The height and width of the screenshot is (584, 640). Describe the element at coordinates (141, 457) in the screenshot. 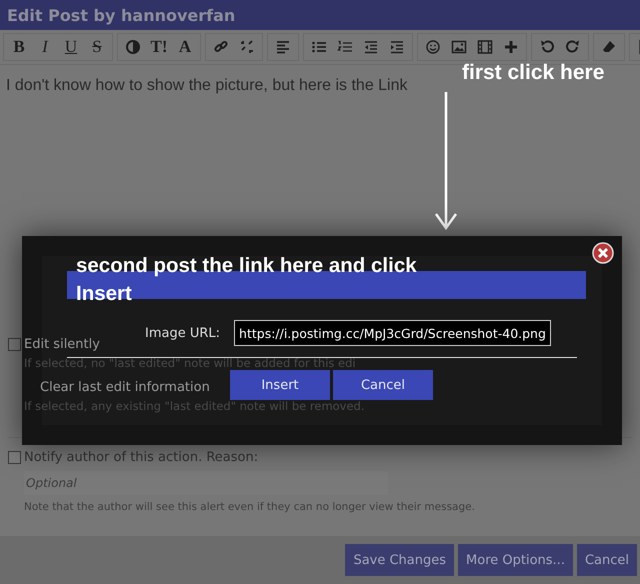

I see `checkbox-label: Notify author of this action. Reason:` at that location.